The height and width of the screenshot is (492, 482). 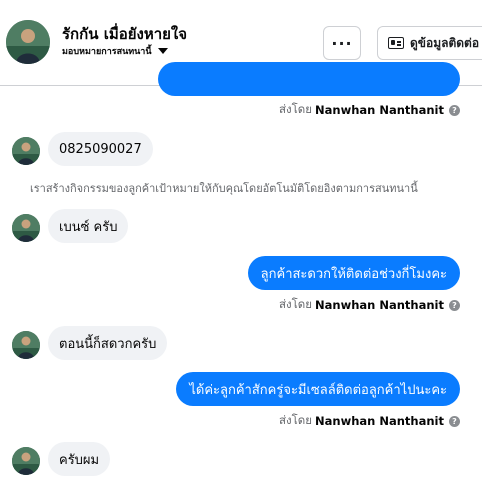 I want to click on more-options-icon: ···, so click(x=342, y=43).